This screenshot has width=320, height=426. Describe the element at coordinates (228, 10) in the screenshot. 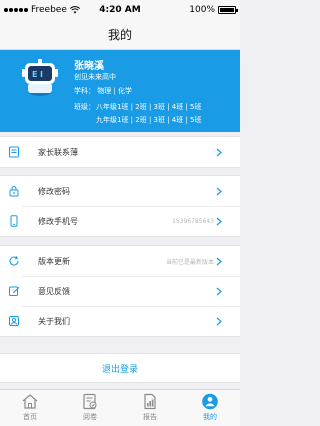

I see `battery-icon` at that location.